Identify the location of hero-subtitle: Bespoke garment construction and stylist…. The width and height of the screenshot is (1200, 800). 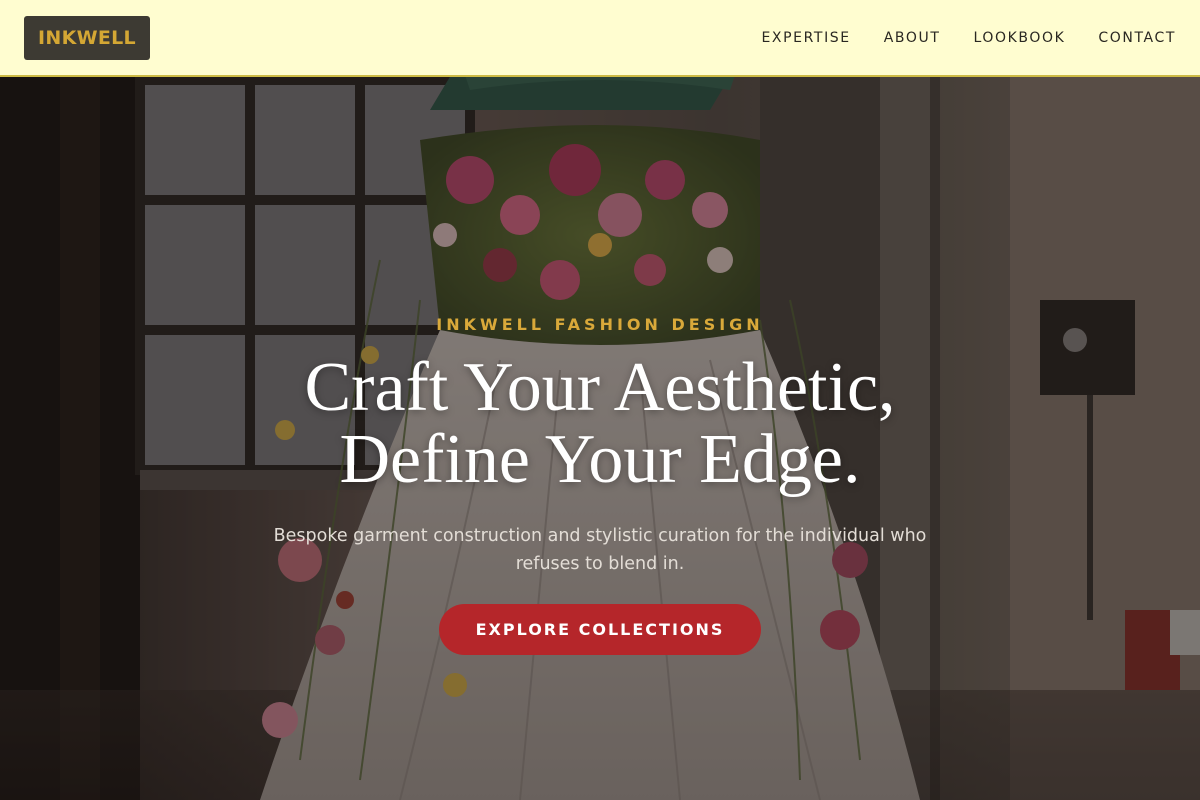
(600, 550).